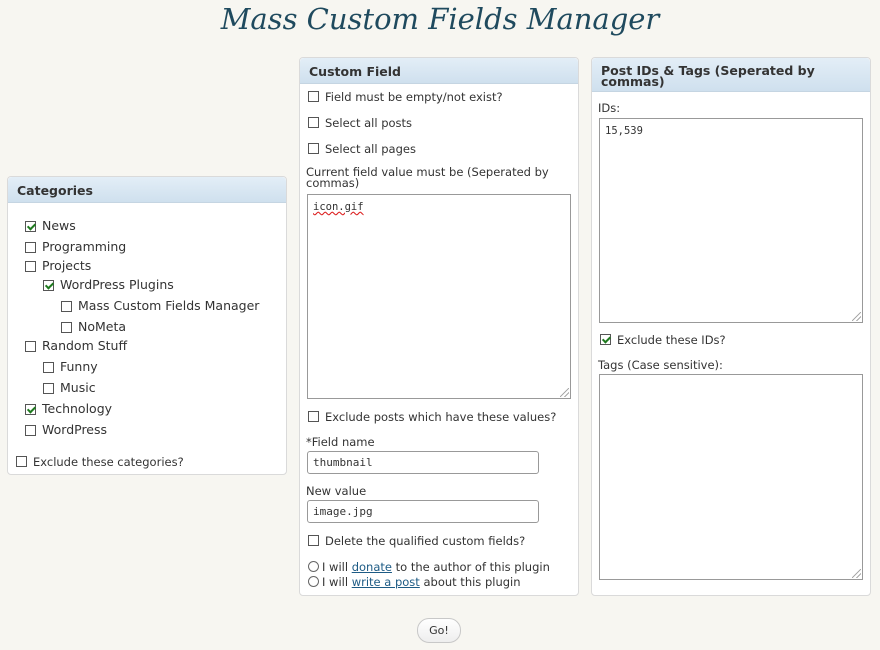 The image size is (880, 650). I want to click on category-checkbox-funny, so click(48, 367).